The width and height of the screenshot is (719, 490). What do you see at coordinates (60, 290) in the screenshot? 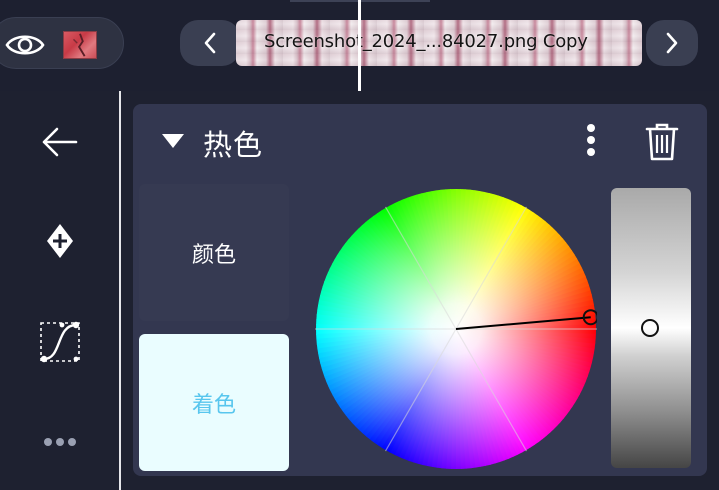
I see `tool-sidebar` at bounding box center [60, 290].